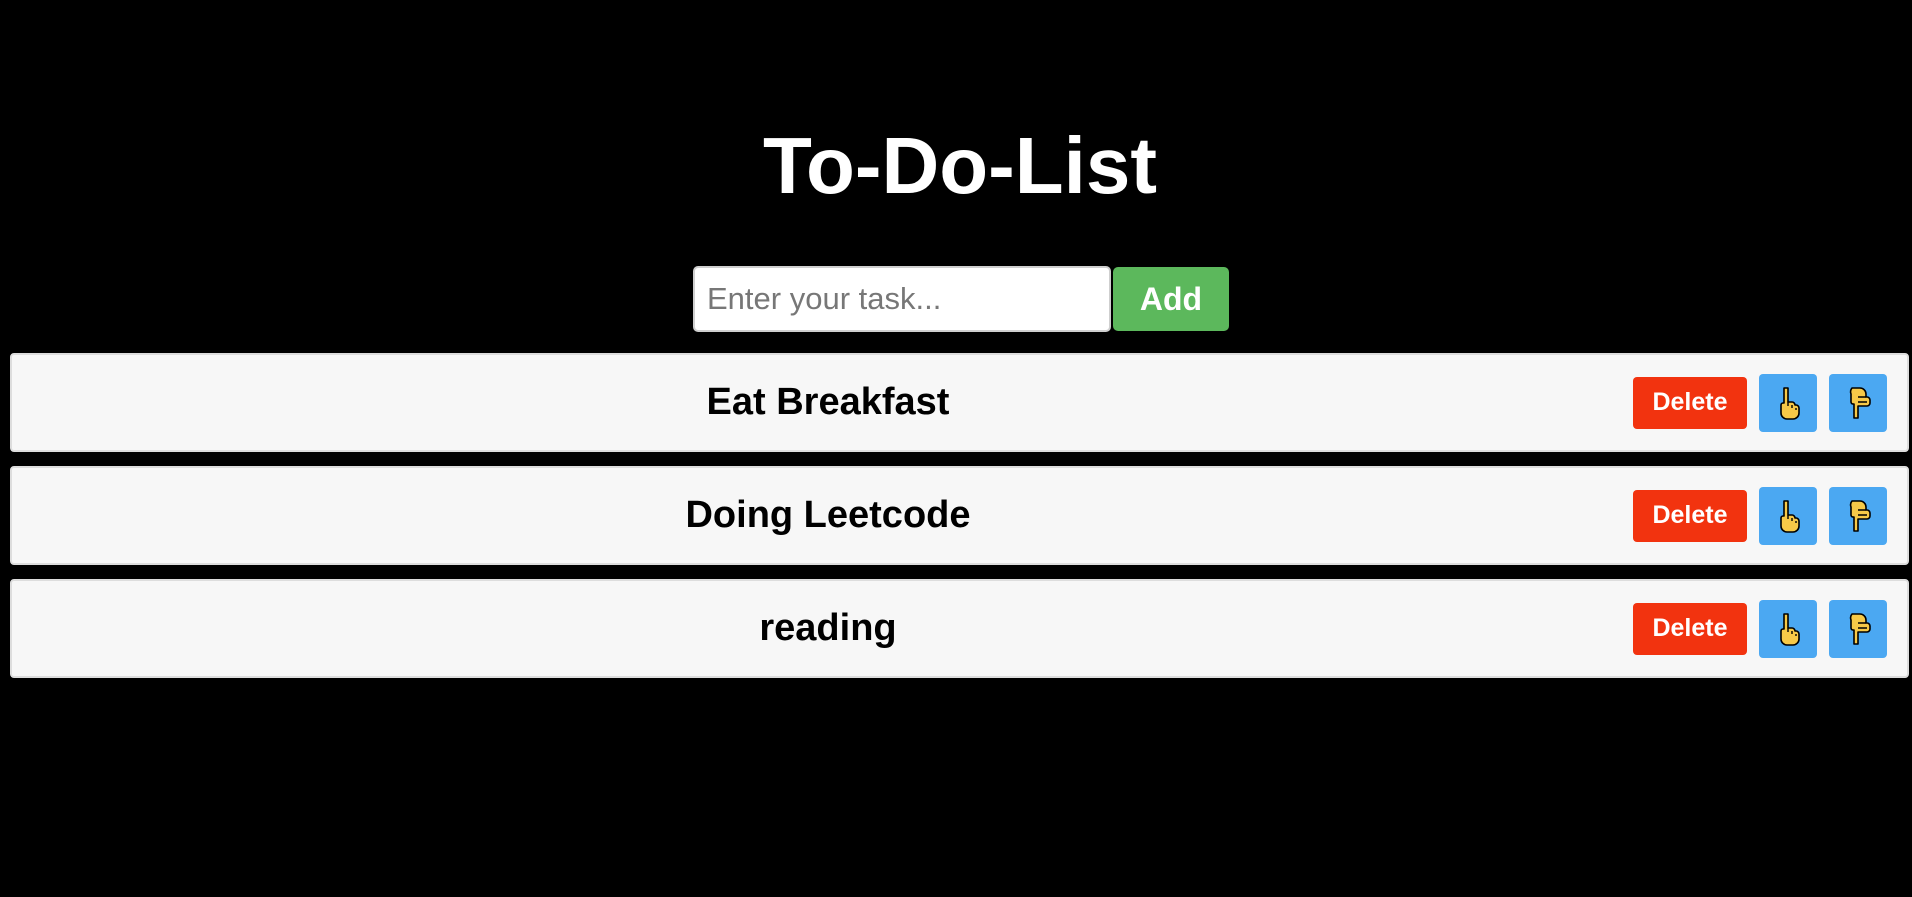  I want to click on task-input, so click(902, 299).